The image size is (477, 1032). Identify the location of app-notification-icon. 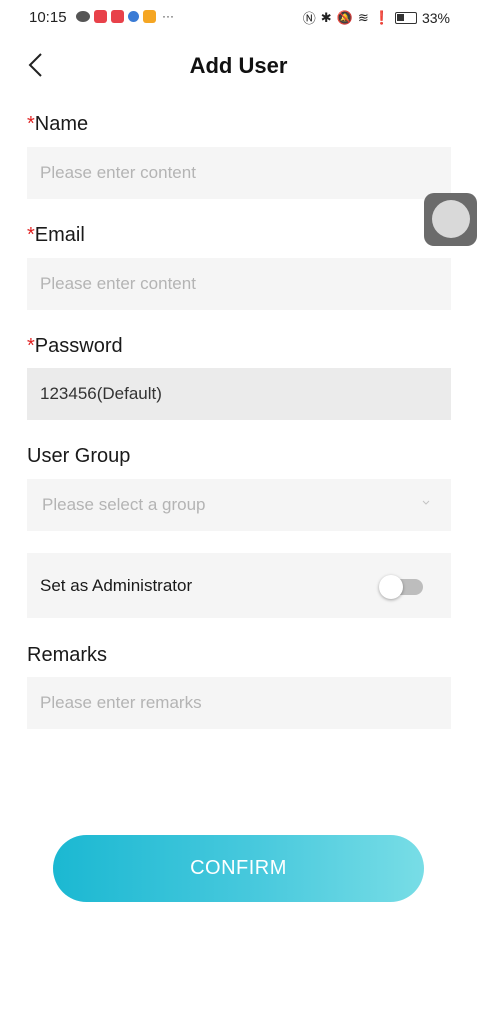
(100, 16).